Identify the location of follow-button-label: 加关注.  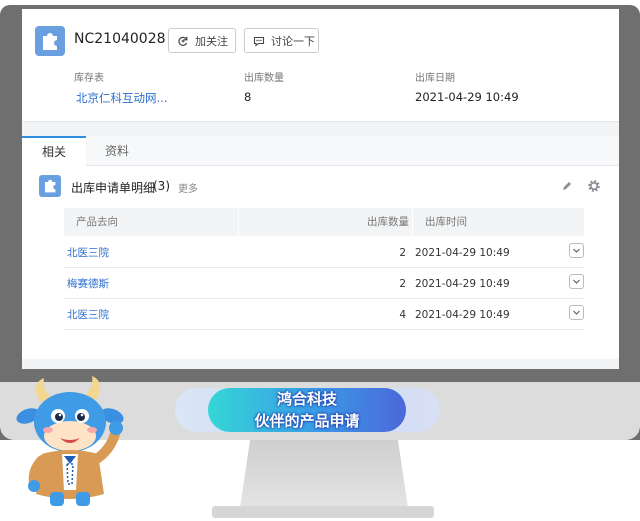
(211, 41).